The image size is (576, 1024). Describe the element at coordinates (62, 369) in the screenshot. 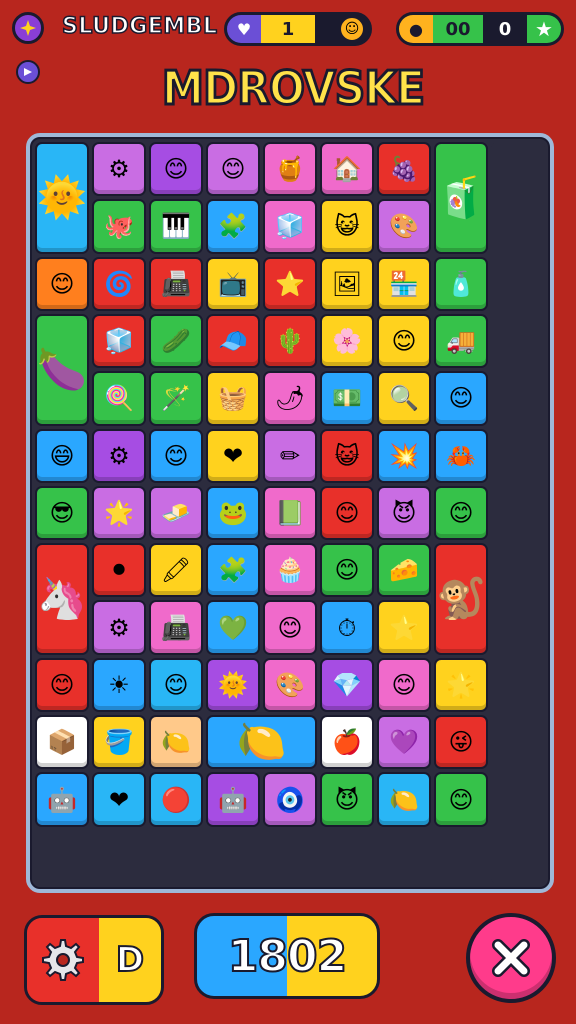

I see `board-tile: 🍆` at that location.